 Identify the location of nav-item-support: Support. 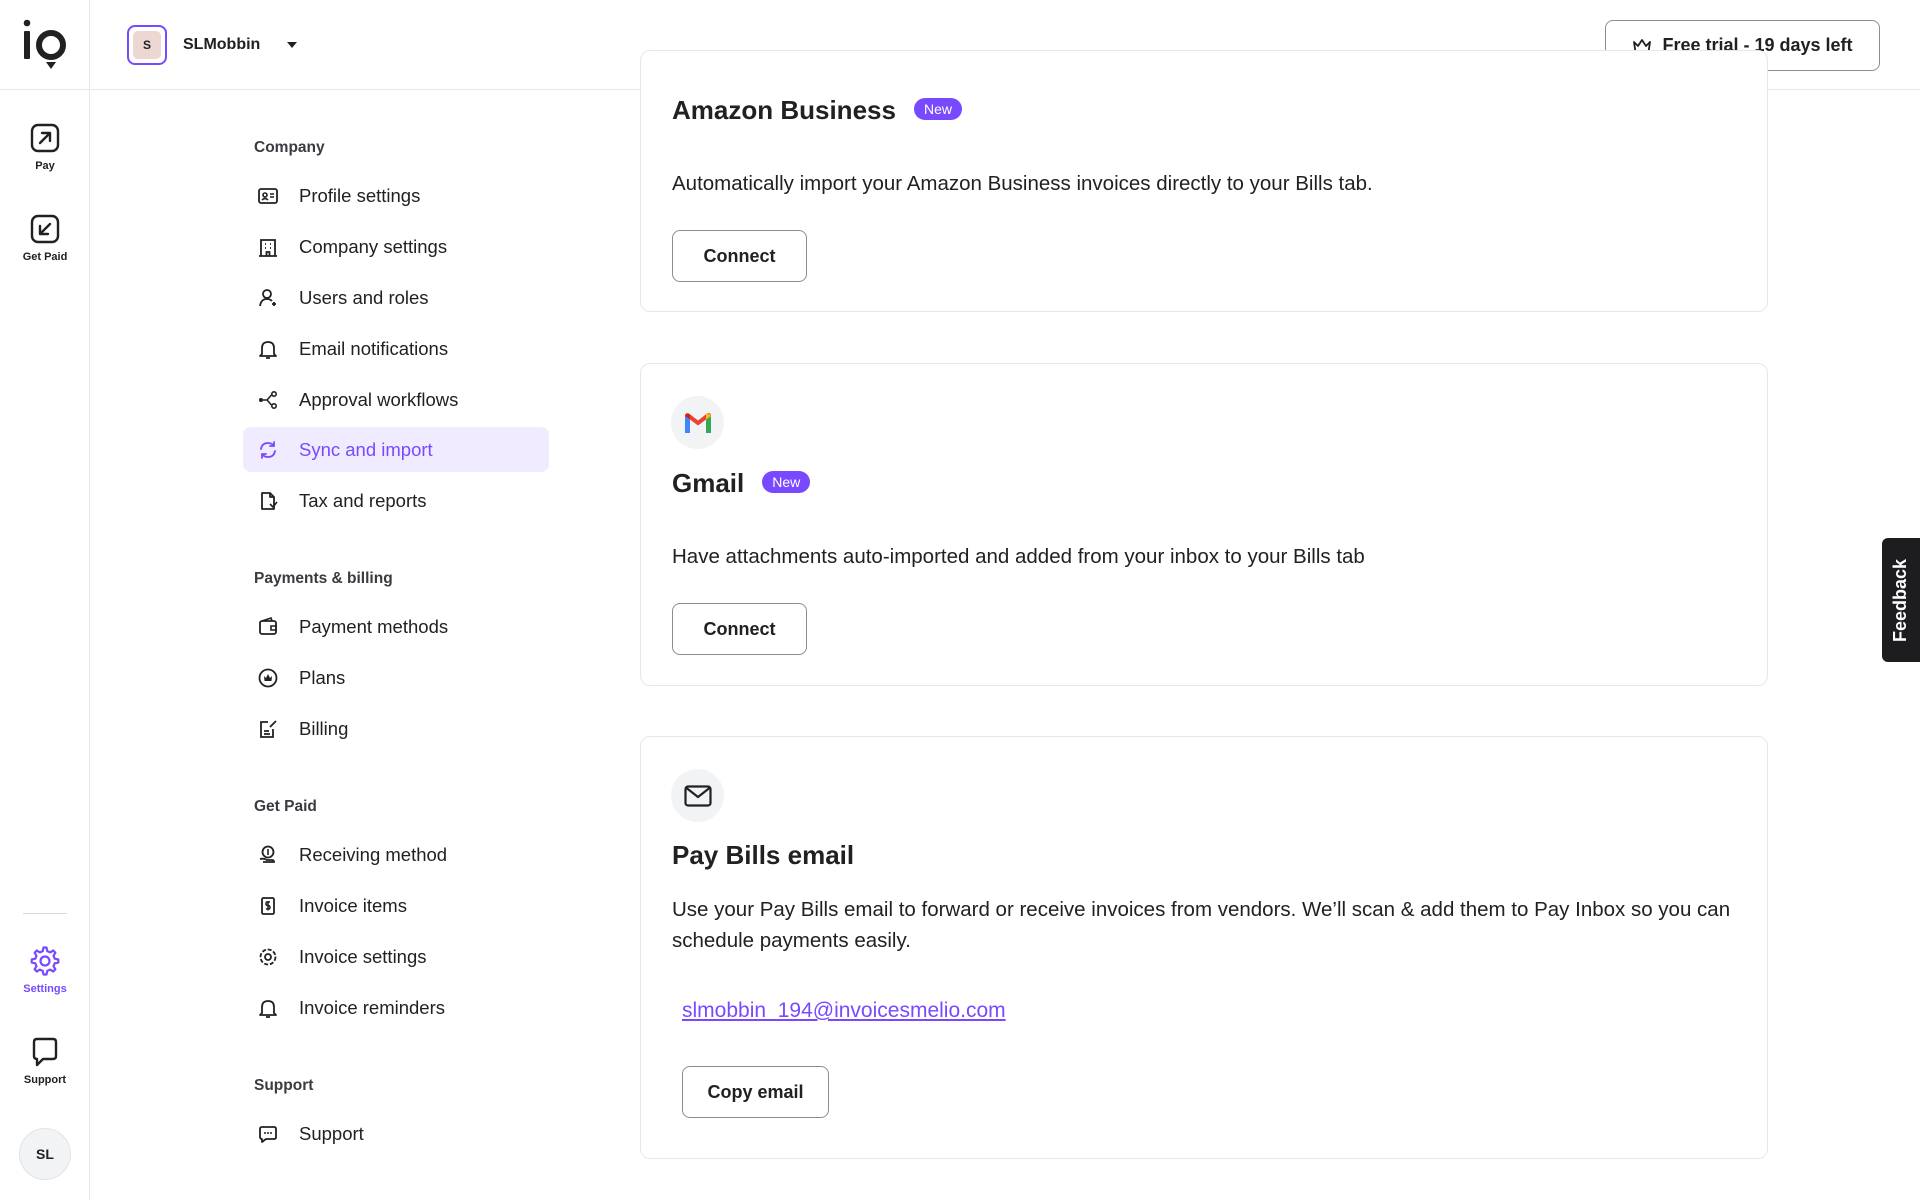
(396, 1133).